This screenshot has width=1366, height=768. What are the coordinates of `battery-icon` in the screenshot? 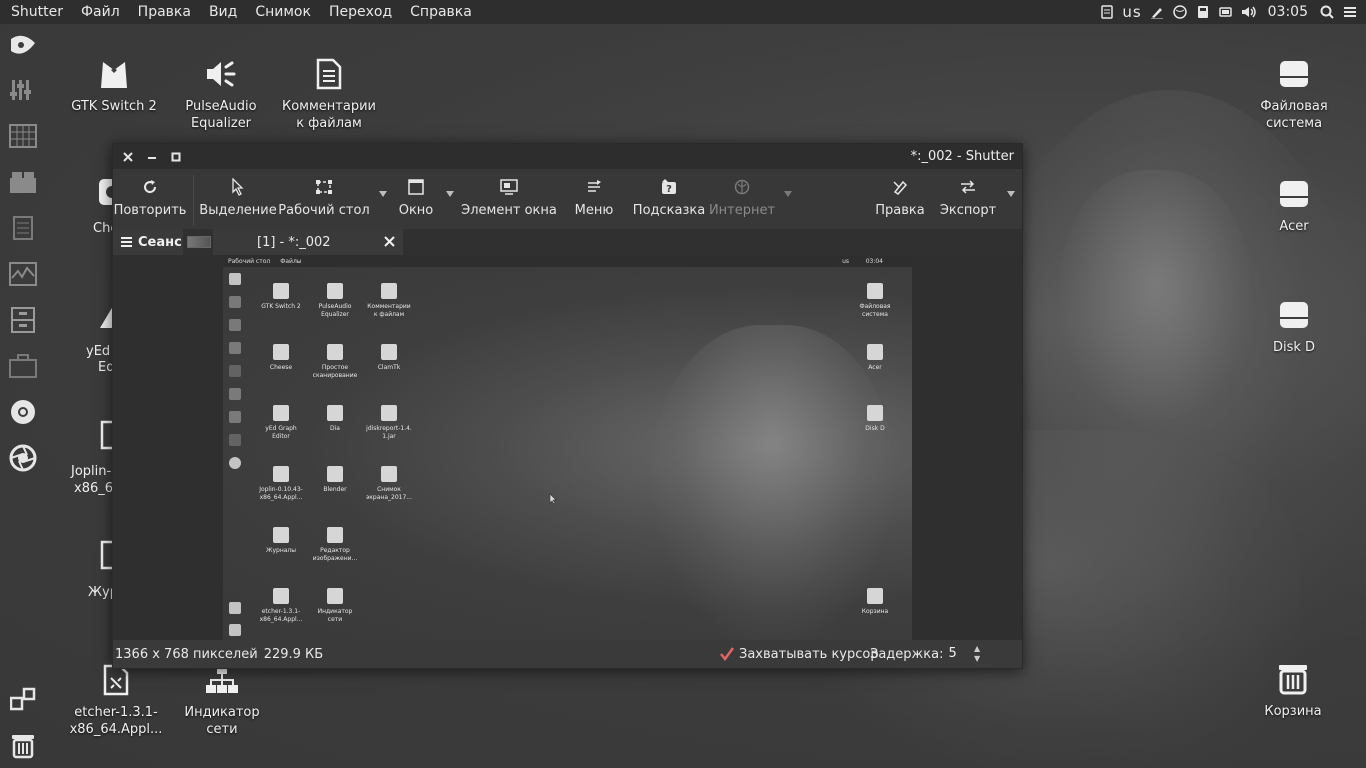 It's located at (1226, 12).